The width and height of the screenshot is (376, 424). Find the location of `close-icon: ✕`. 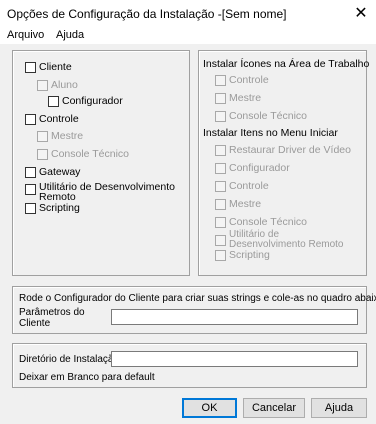

close-icon: ✕ is located at coordinates (361, 14).